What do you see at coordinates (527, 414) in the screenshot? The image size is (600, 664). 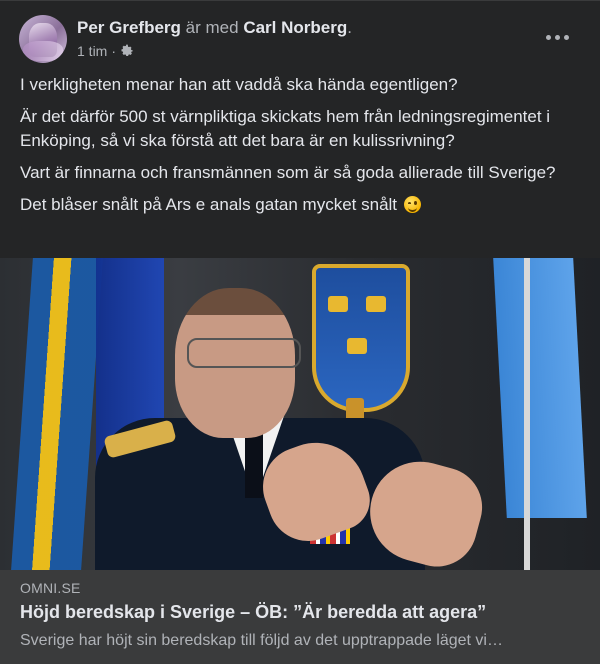 I see `flag-pole` at bounding box center [527, 414].